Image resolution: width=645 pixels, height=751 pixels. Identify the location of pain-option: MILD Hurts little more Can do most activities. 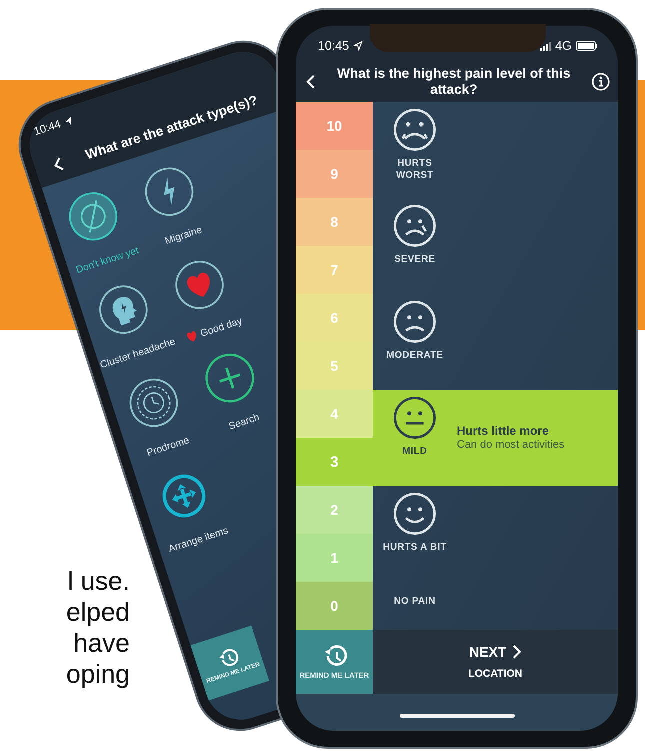
(495, 438).